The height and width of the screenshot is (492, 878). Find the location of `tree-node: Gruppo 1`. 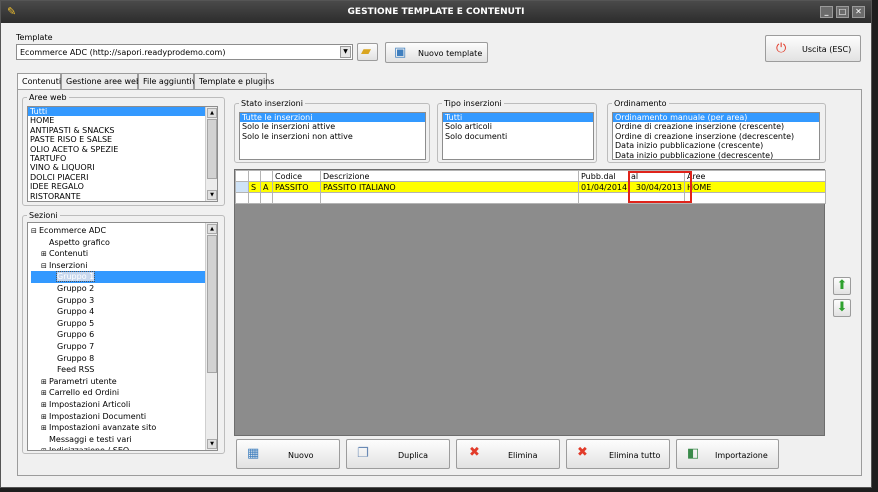

tree-node: Gruppo 1 is located at coordinates (124, 277).